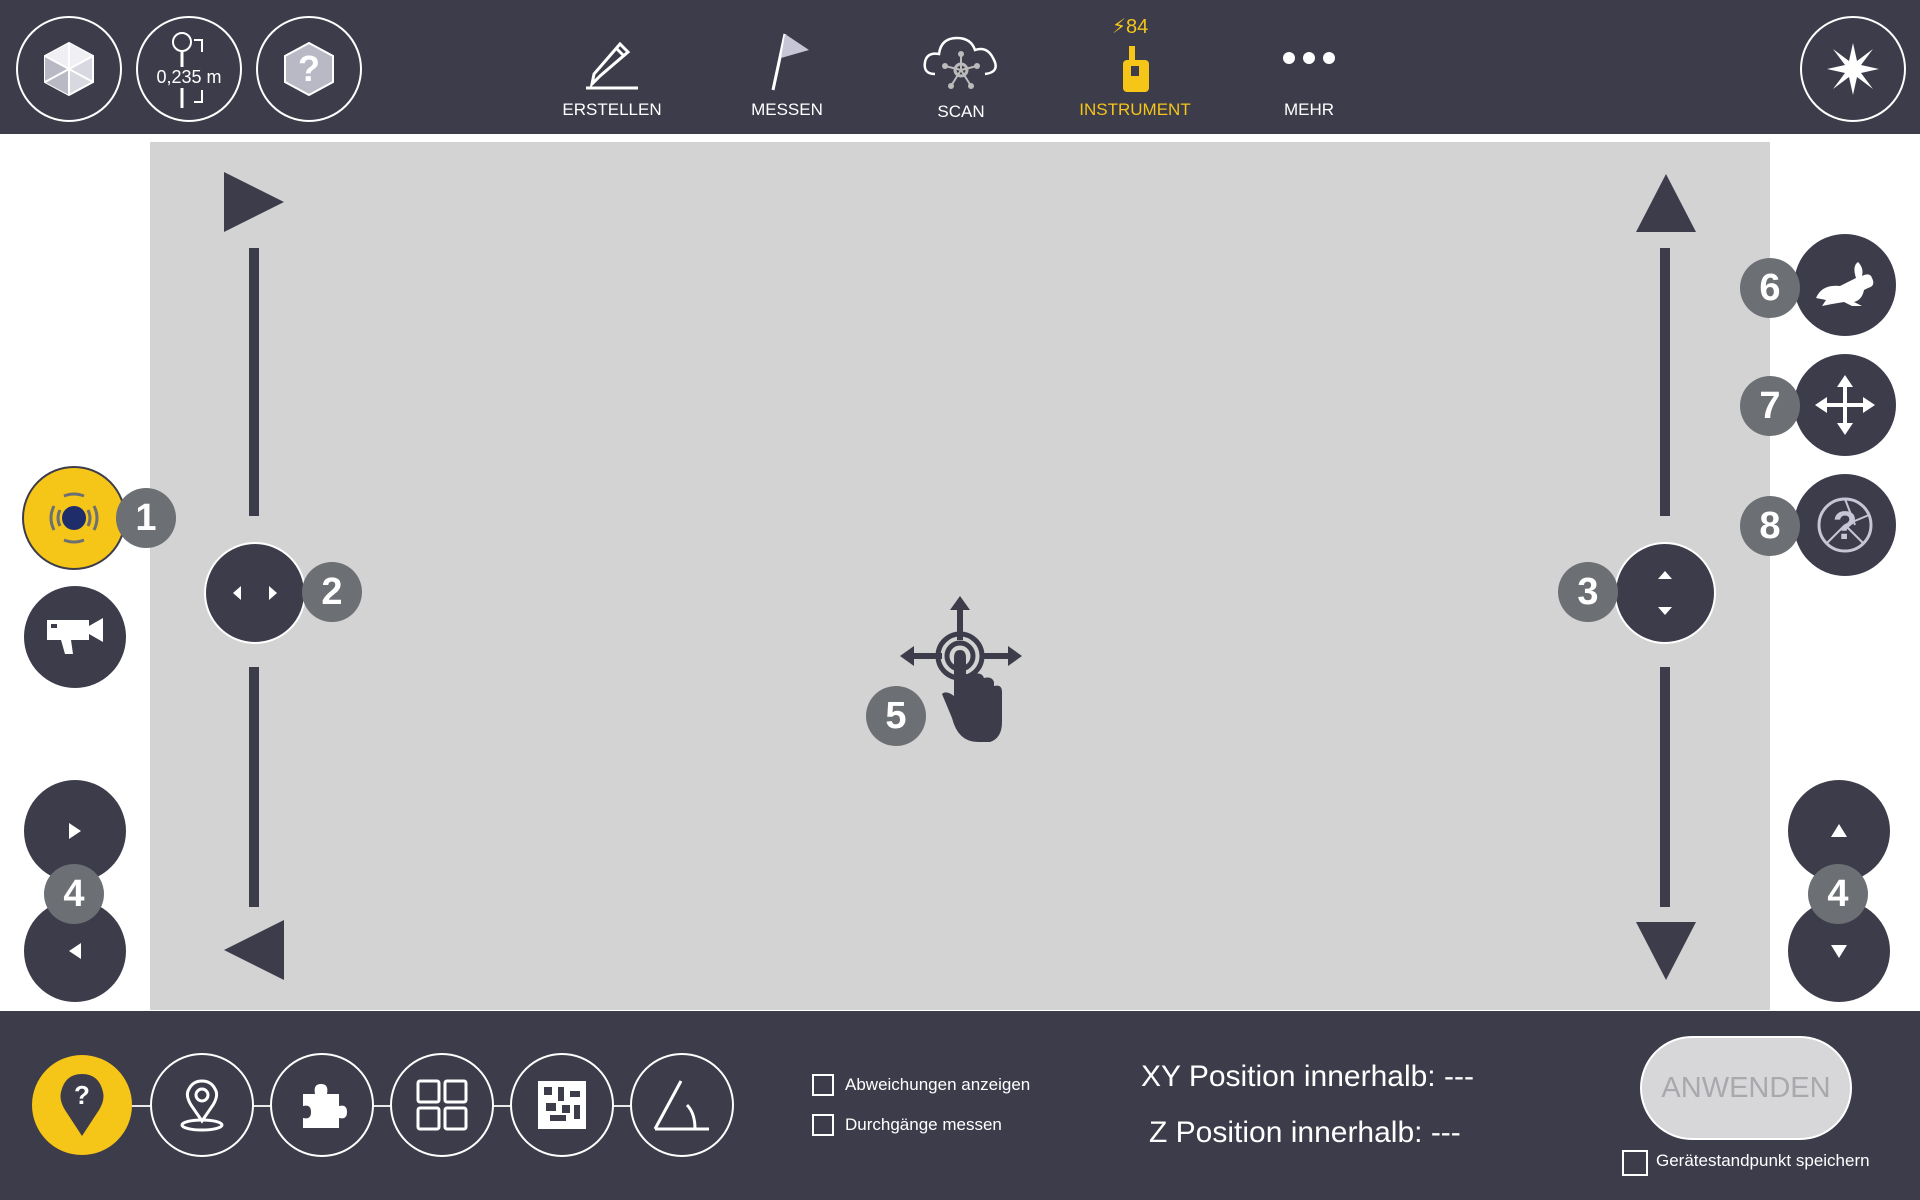 The image size is (1920, 1200). I want to click on camera-button, so click(75, 637).